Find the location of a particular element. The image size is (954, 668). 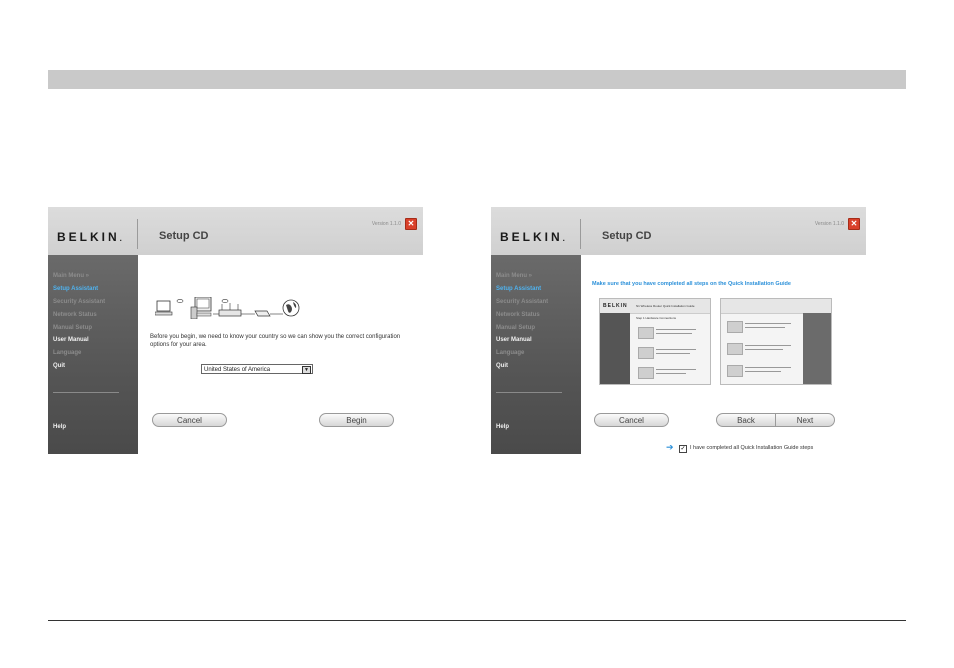

guide-logo: BELKIN is located at coordinates (615, 306).